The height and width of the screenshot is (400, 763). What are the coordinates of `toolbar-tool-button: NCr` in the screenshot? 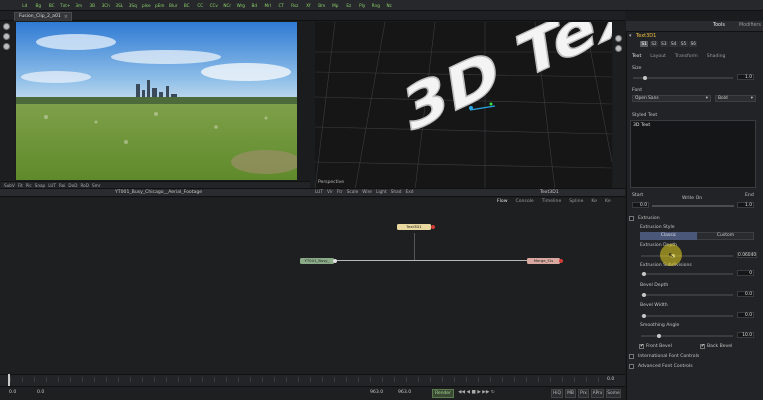 It's located at (228, 5).